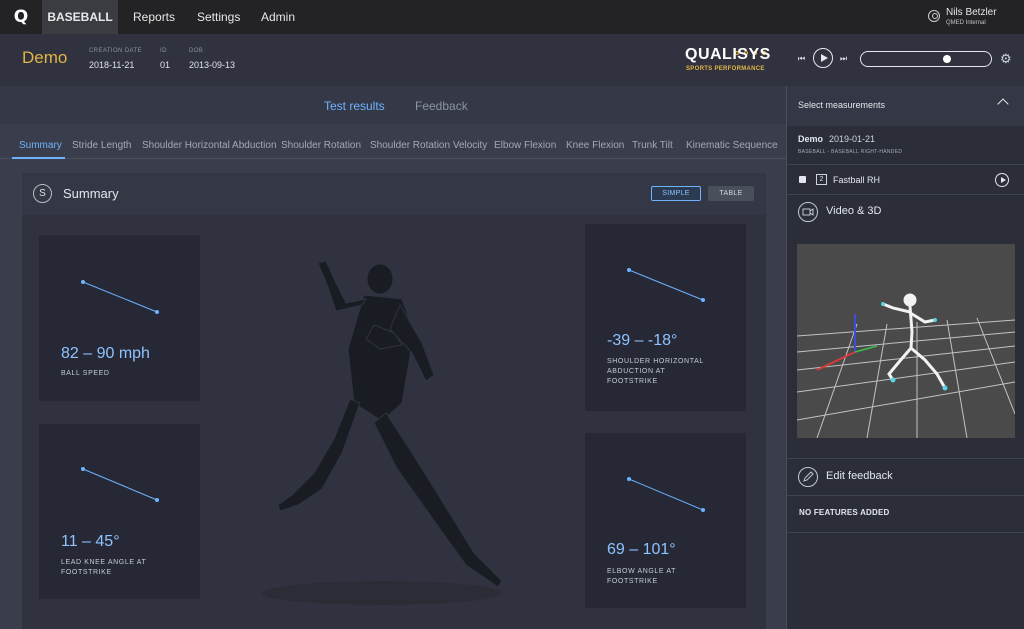 The width and height of the screenshot is (1024, 629). Describe the element at coordinates (441, 106) in the screenshot. I see `tab-feedback: Feedback` at that location.